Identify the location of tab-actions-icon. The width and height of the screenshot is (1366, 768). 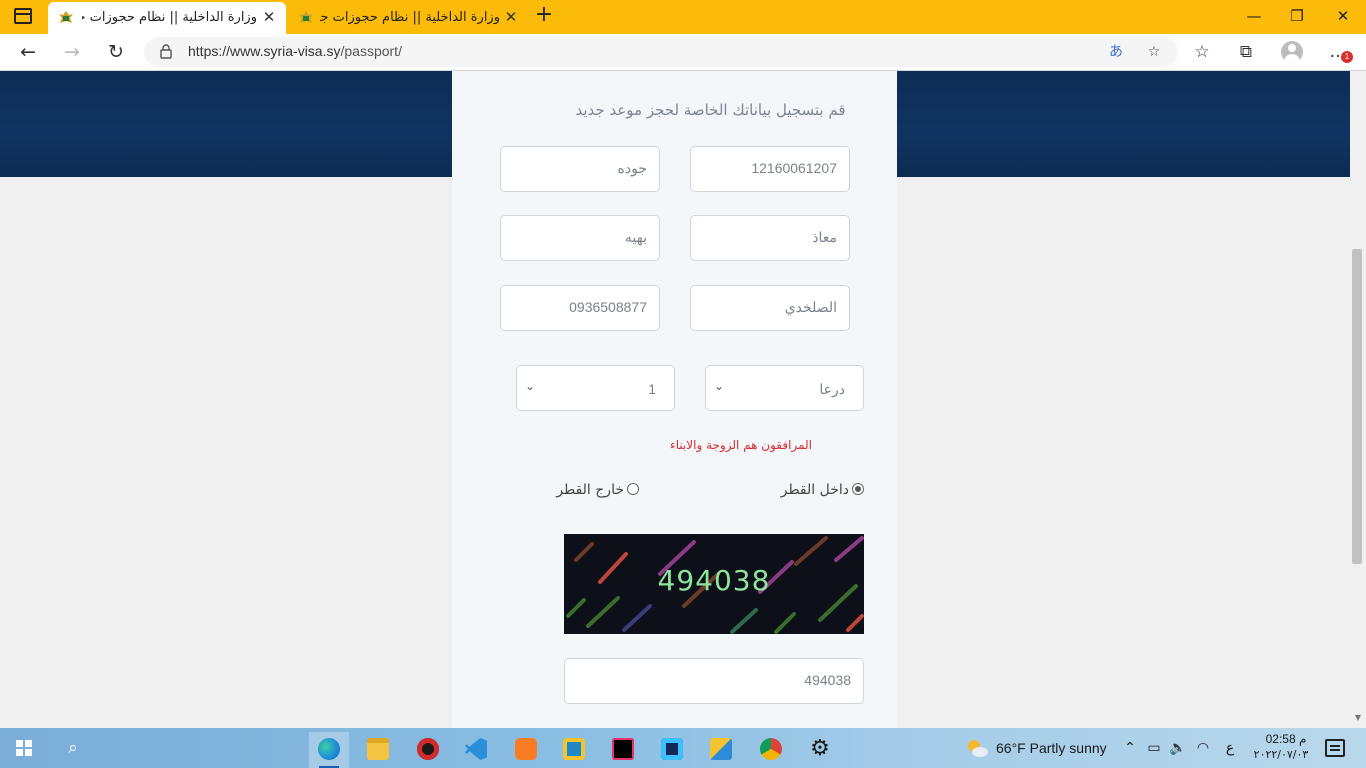
(23, 16).